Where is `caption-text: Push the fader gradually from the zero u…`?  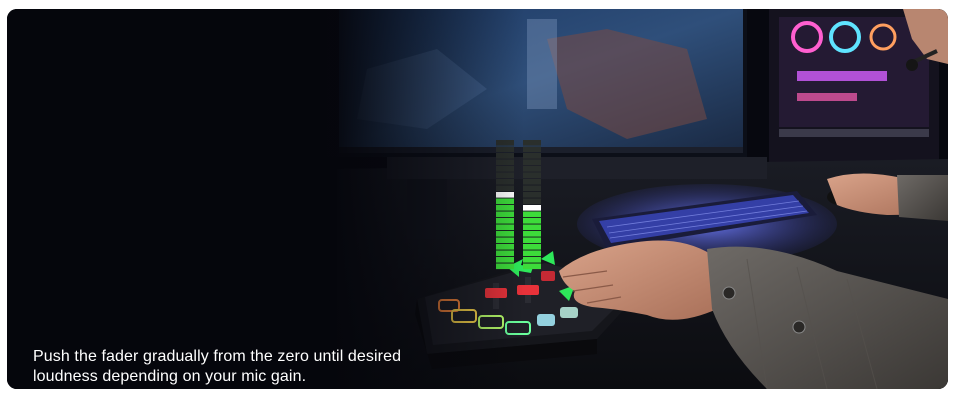 caption-text: Push the fader gradually from the zero u… is located at coordinates (243, 367).